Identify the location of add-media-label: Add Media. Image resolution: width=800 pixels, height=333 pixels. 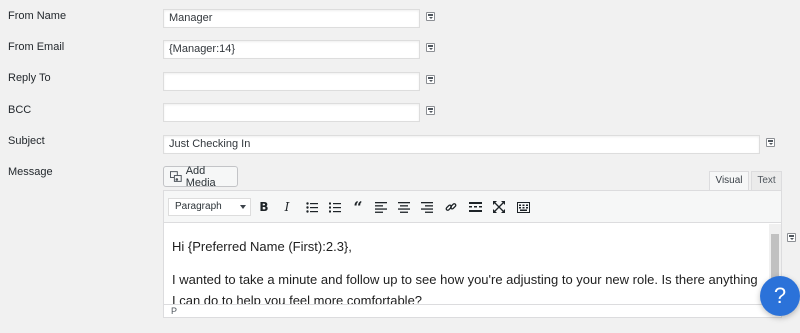
(200, 176).